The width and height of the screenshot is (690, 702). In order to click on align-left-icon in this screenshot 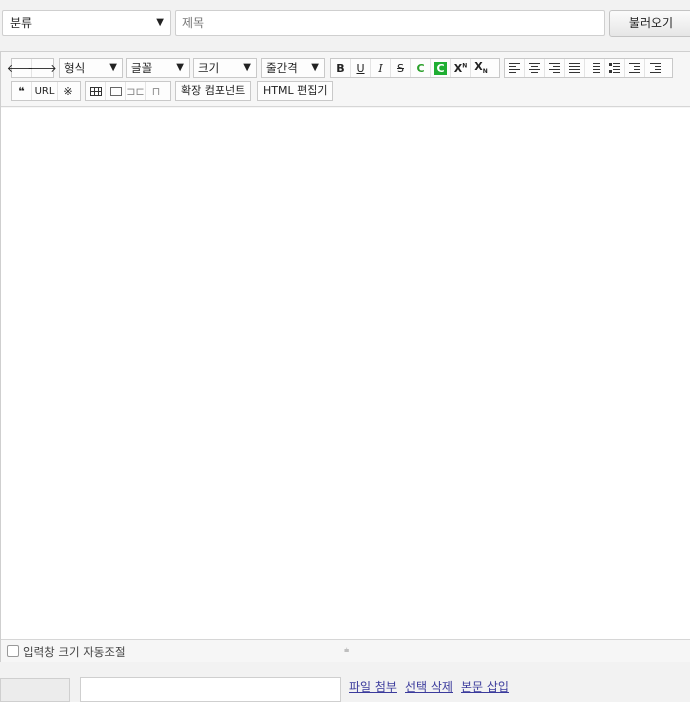, I will do `click(514, 68)`.